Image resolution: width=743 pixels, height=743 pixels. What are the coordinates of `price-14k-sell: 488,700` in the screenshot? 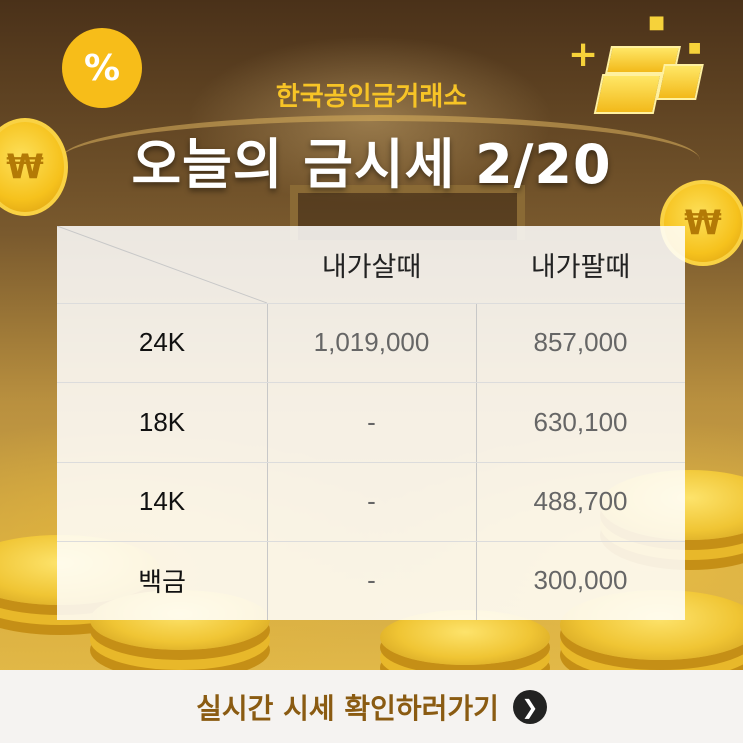 It's located at (580, 501).